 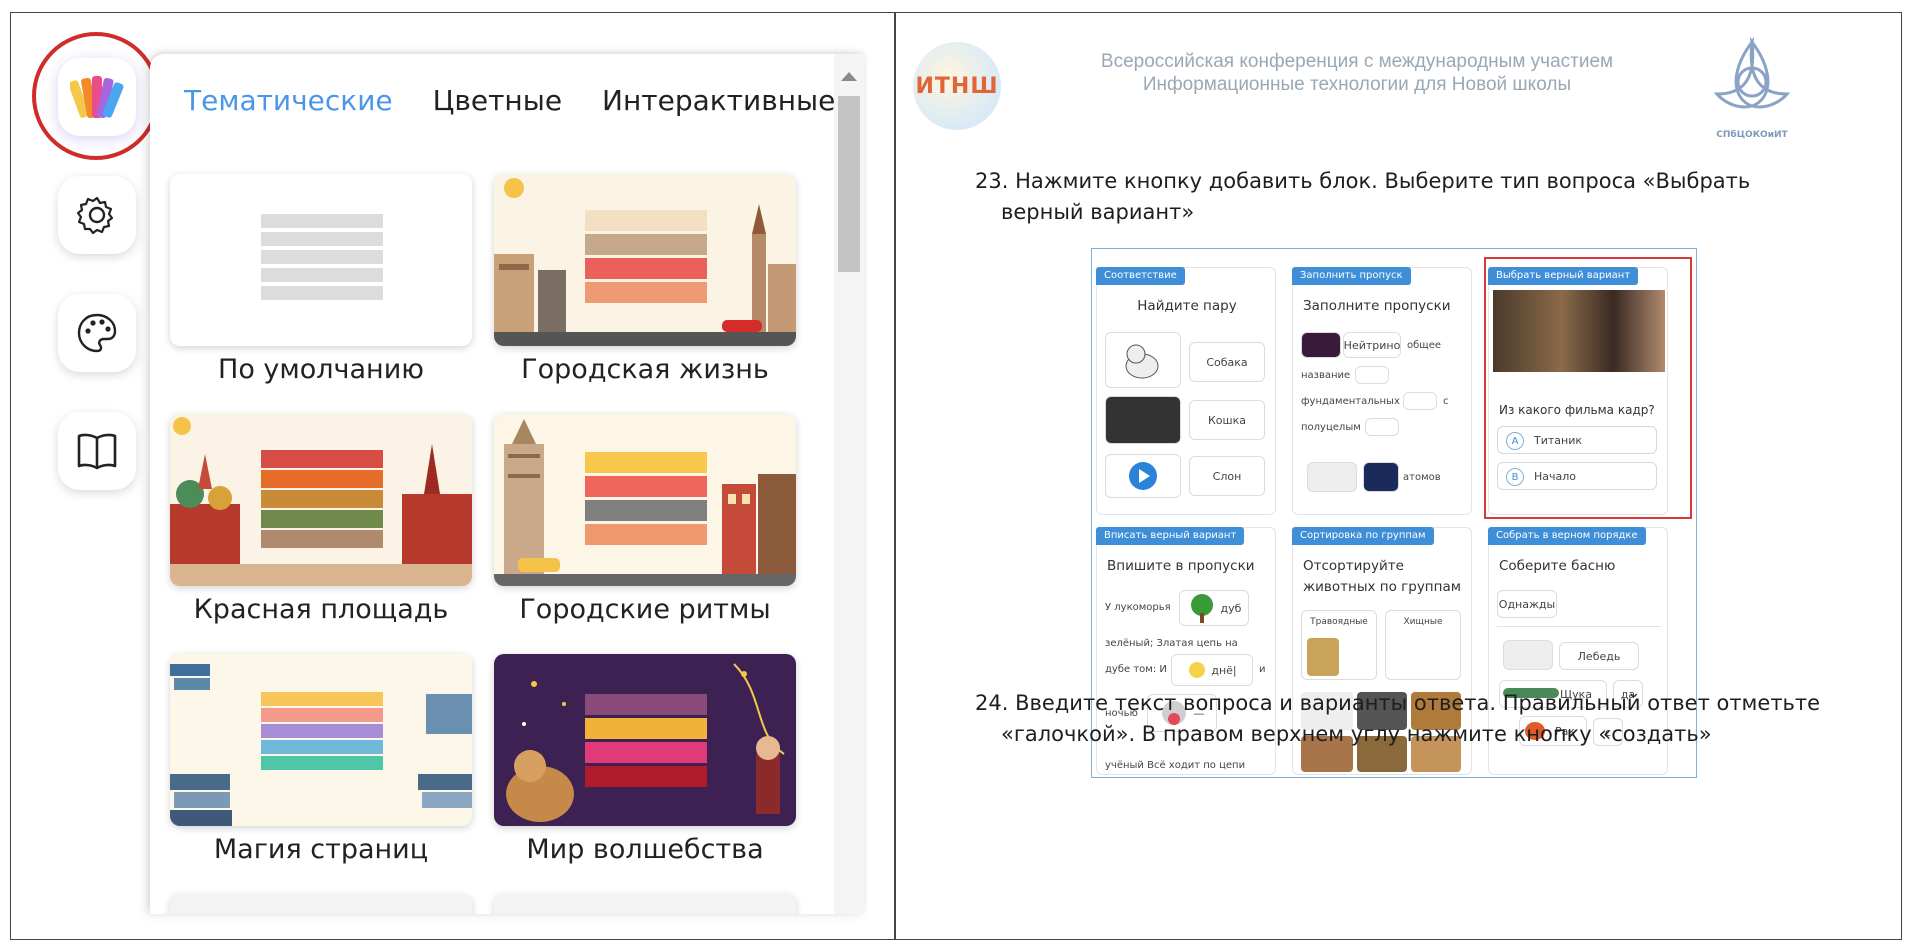 What do you see at coordinates (321, 369) in the screenshot?
I see `theme-label: По умолчанию` at bounding box center [321, 369].